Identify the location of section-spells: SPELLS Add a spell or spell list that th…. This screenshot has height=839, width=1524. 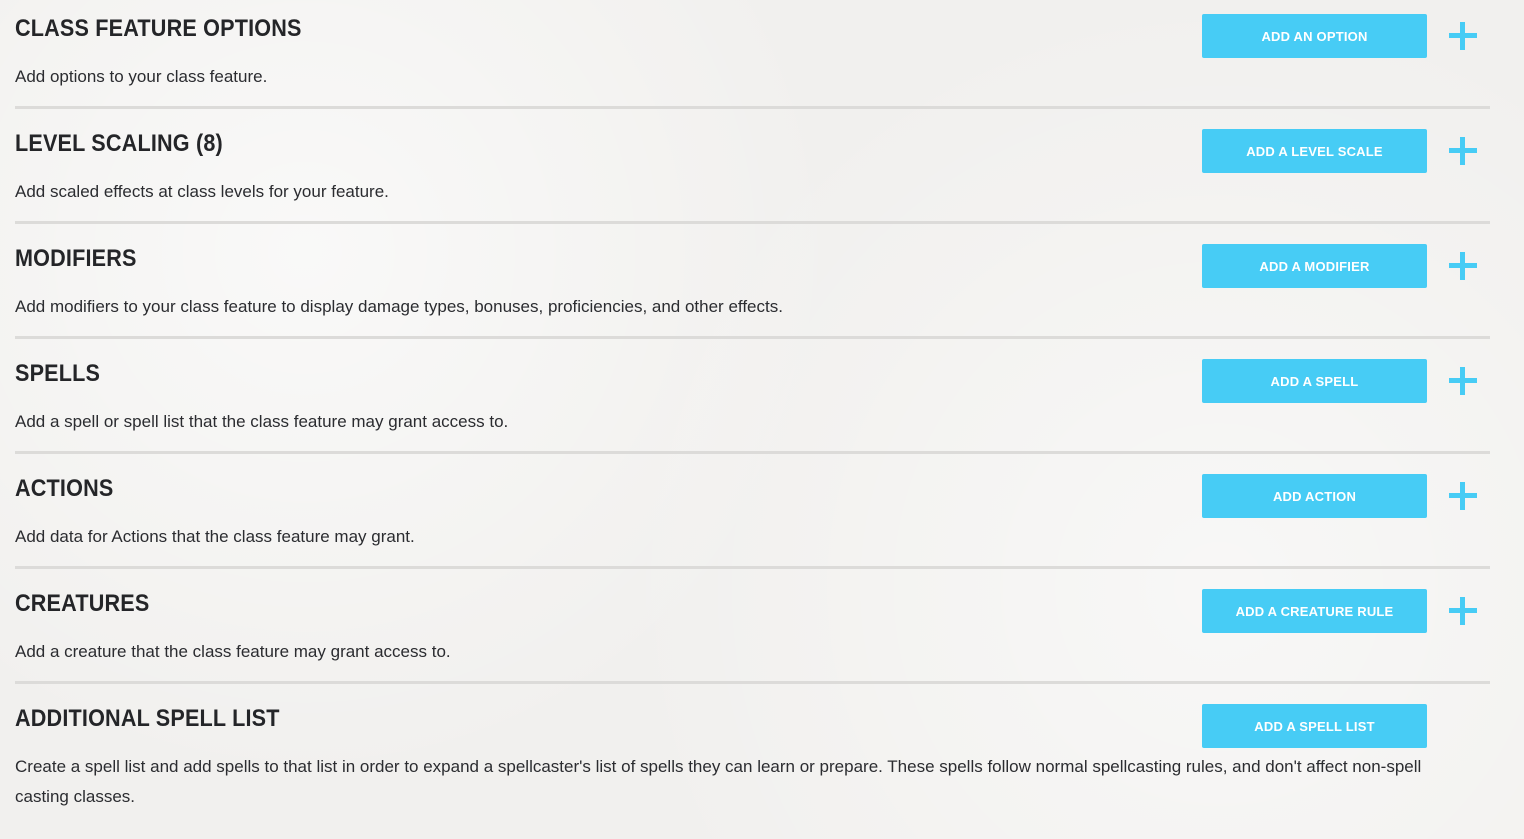
(752, 399).